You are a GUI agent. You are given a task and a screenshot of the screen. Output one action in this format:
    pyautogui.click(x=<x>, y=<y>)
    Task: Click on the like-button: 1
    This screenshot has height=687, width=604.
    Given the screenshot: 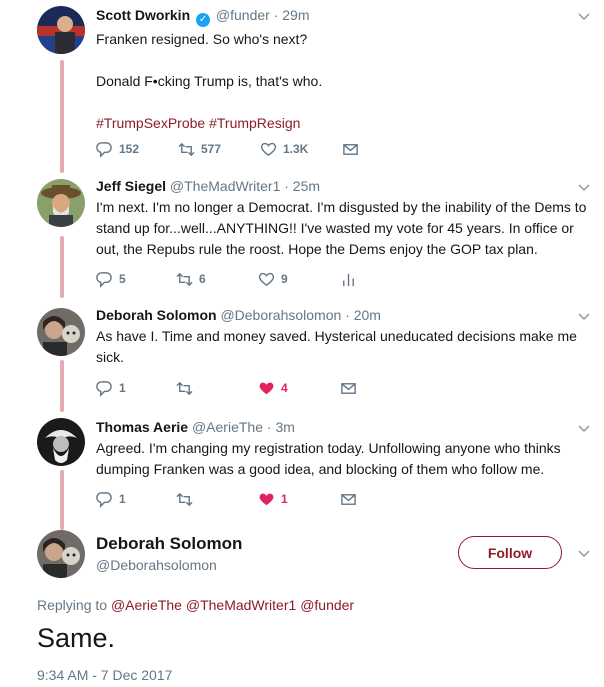 What is the action you would take?
    pyautogui.click(x=299, y=499)
    